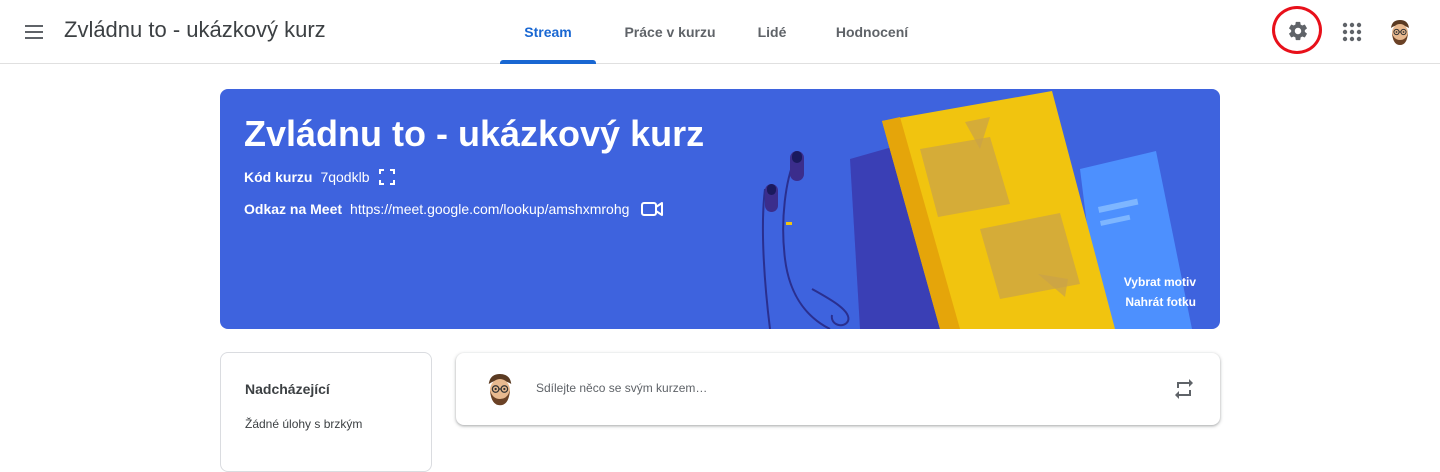  I want to click on expand-icon, so click(387, 177).